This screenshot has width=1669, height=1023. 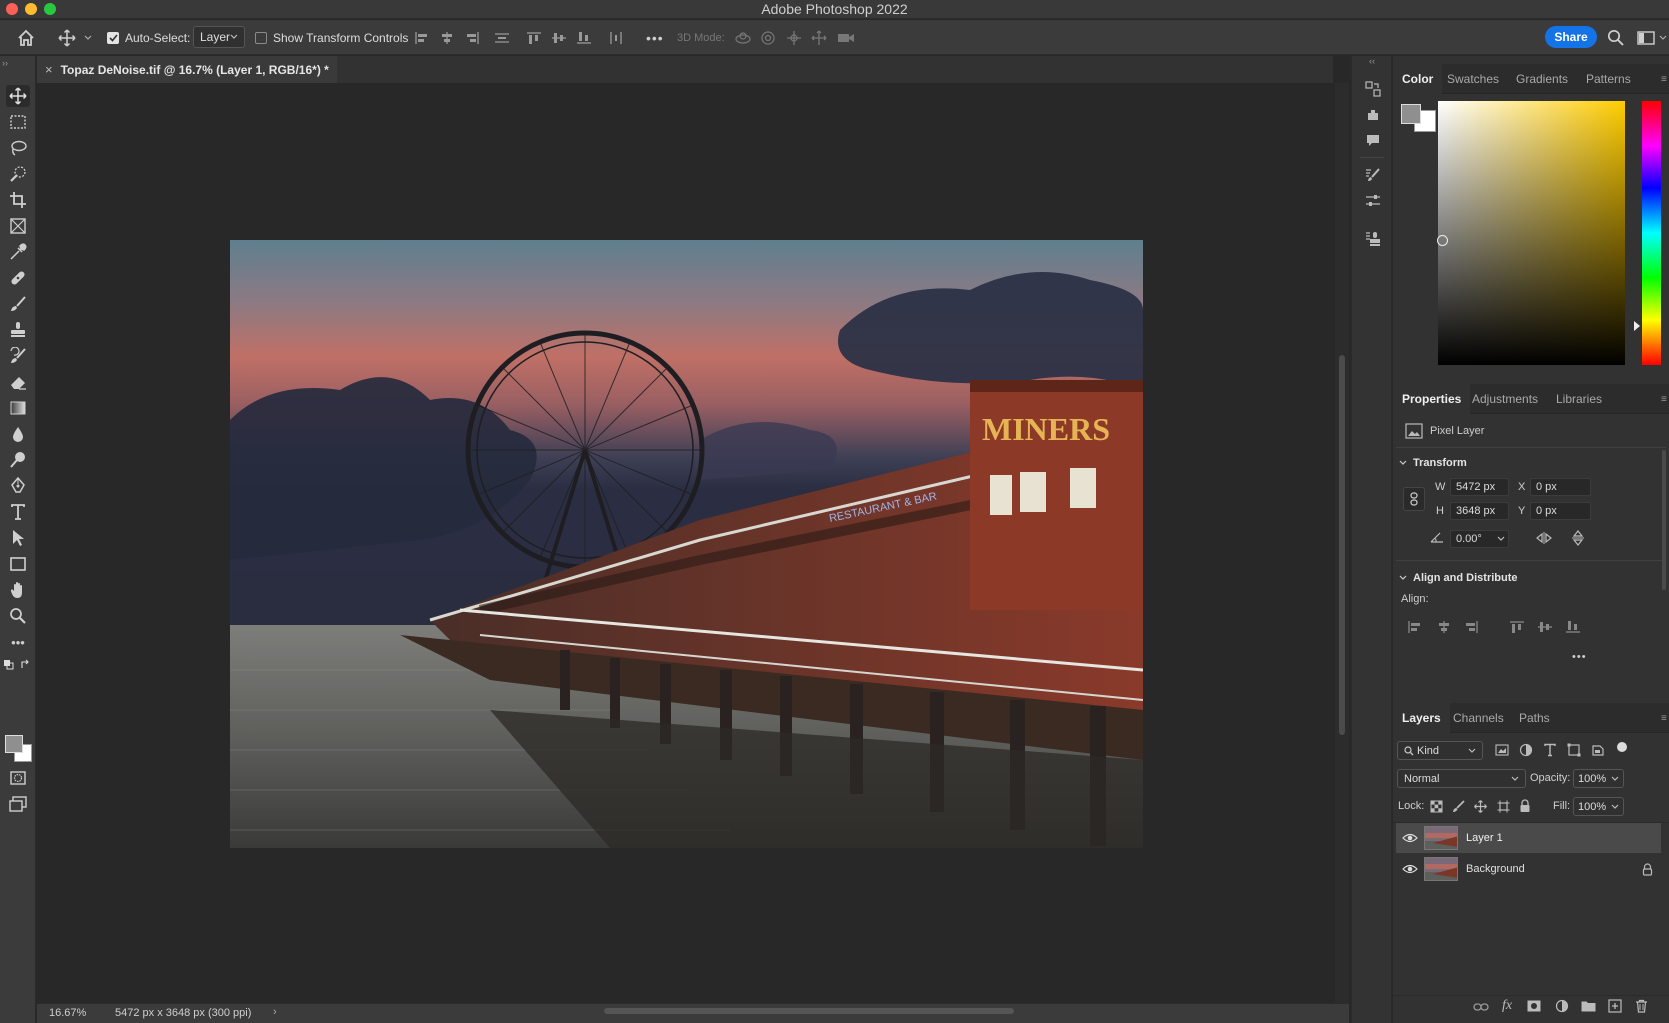 I want to click on type-tool-icon, so click(x=18, y=512).